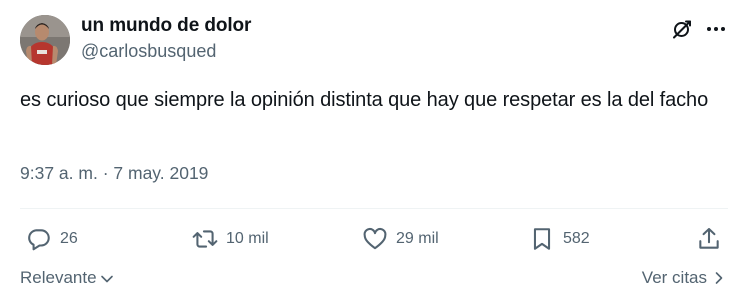  I want to click on reply-icon, so click(39, 239).